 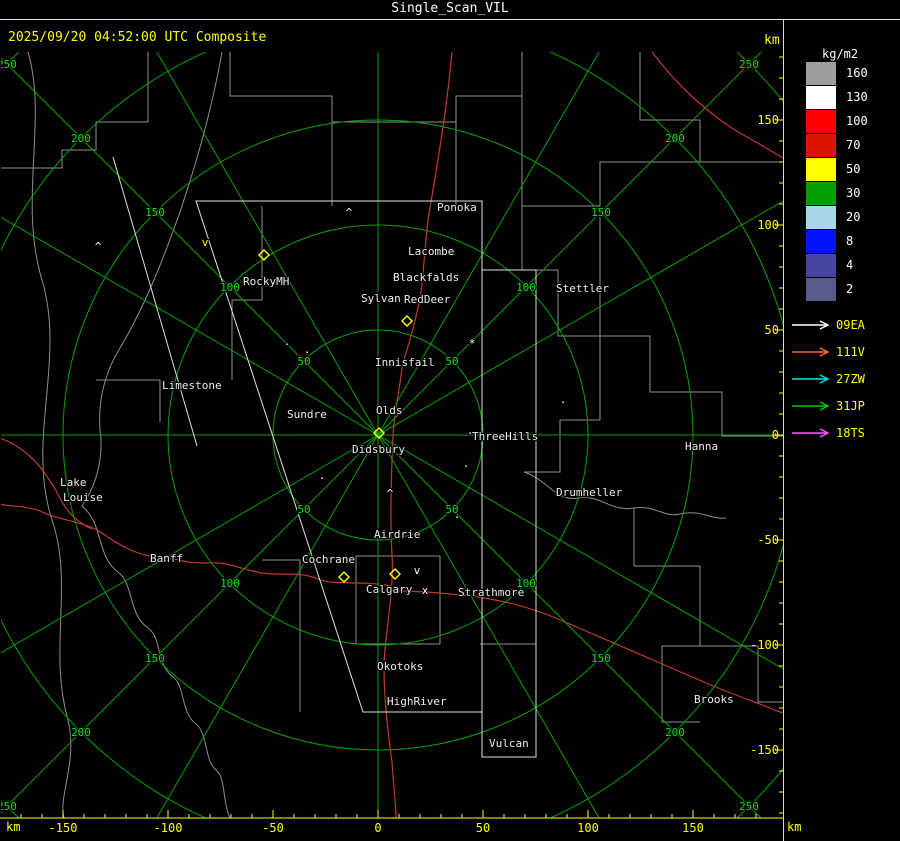 I want to click on town-label-rockymh: RockyMH, so click(x=266, y=281).